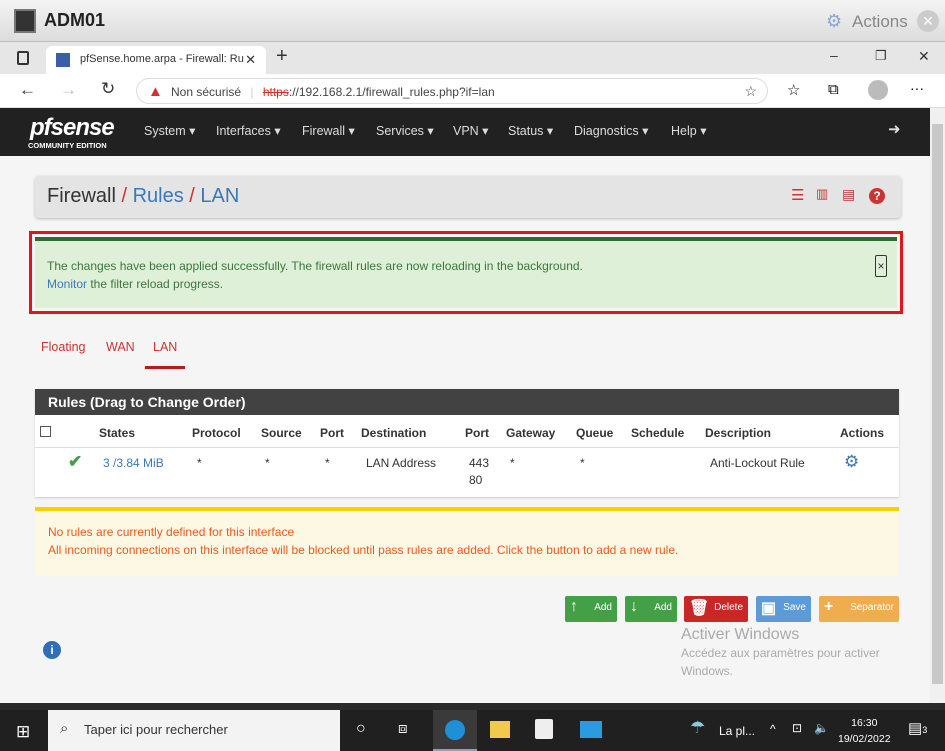 Image resolution: width=945 pixels, height=751 pixels. I want to click on panel-title: Rules (Drag to Change Order), so click(467, 402).